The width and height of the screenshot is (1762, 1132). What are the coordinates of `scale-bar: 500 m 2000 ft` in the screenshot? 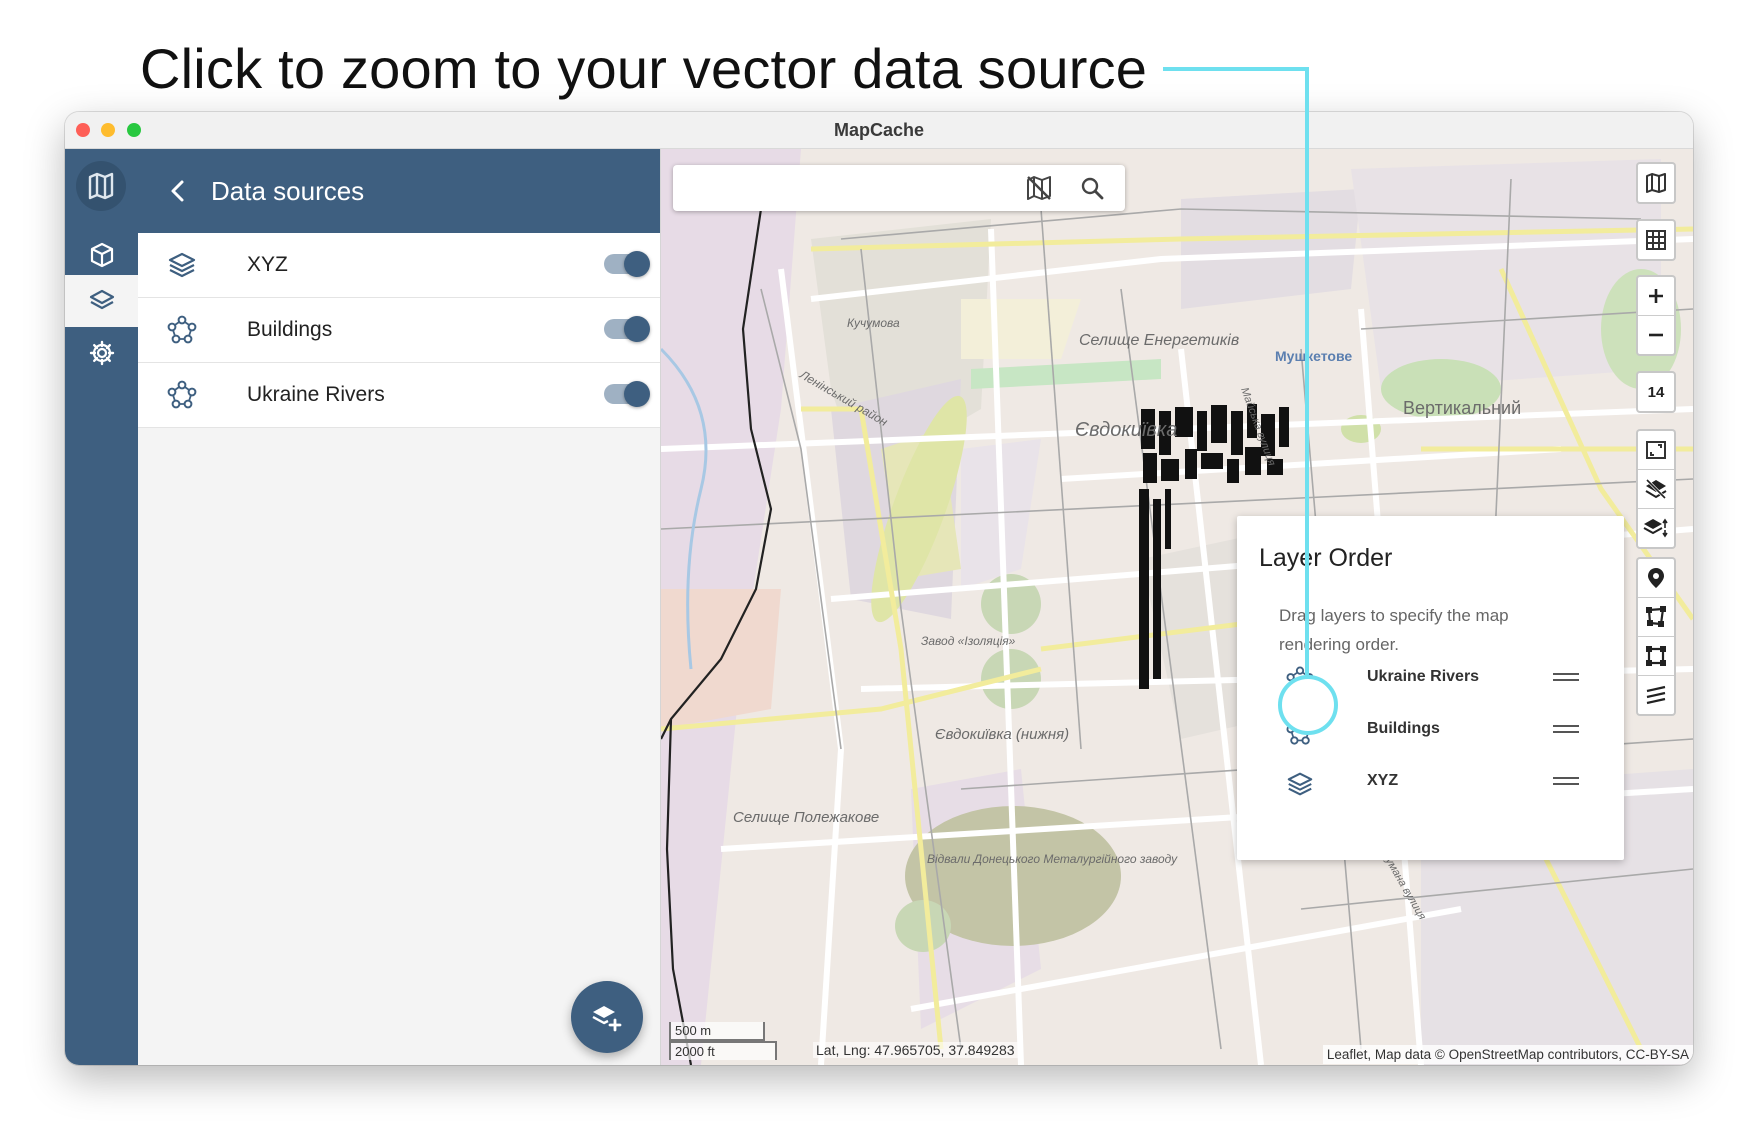 It's located at (723, 1041).